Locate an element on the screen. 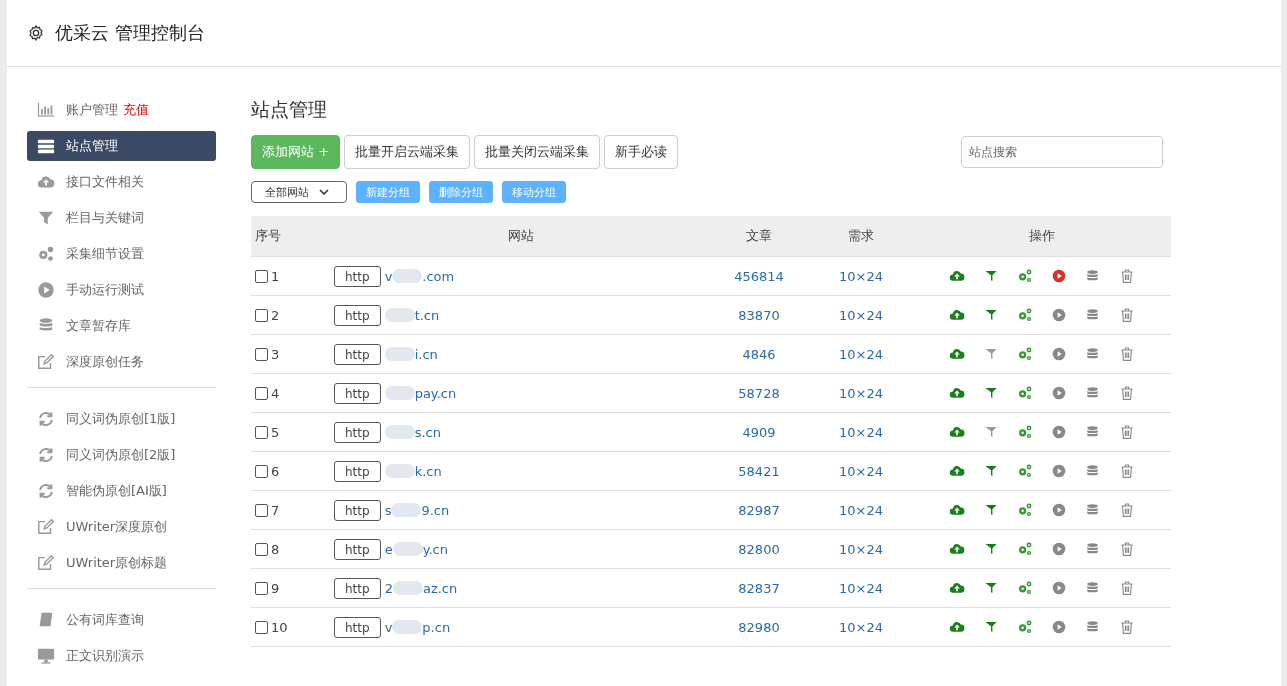 The image size is (1287, 686). row-number: 1 is located at coordinates (275, 276).